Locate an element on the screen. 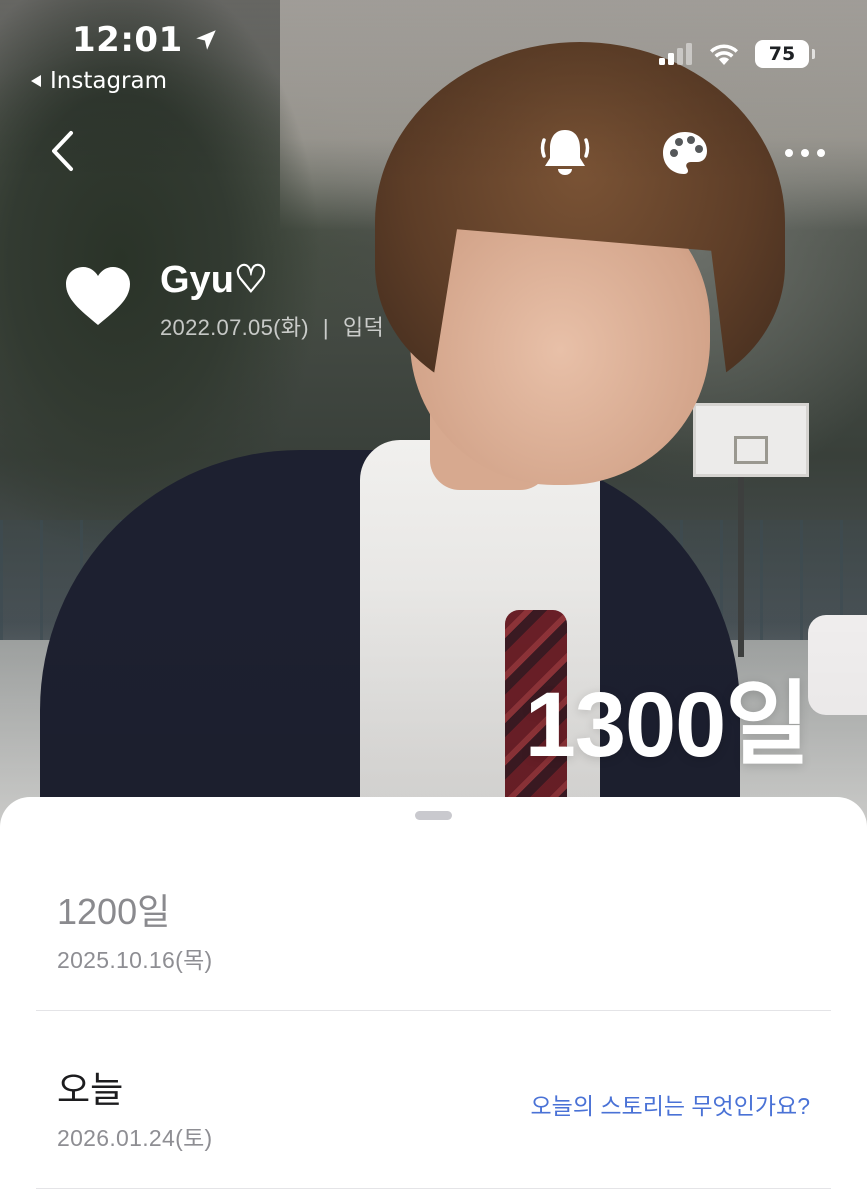  battery-level: 75 is located at coordinates (782, 54).